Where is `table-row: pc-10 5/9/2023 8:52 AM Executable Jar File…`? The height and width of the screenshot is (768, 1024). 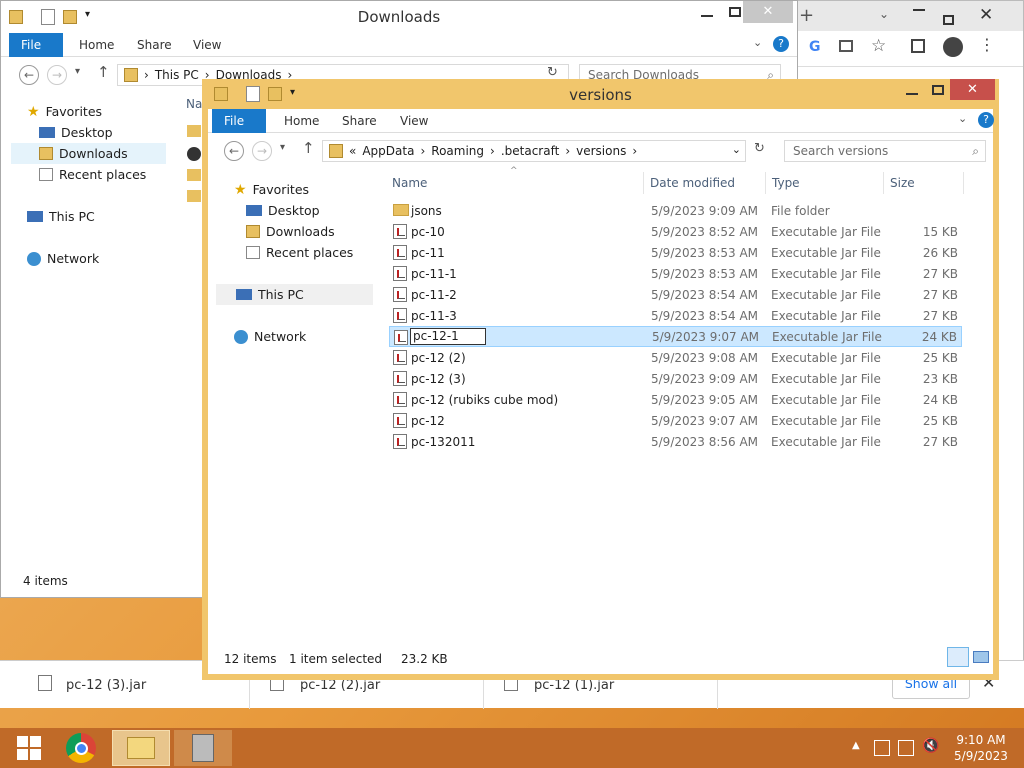
table-row: pc-10 5/9/2023 8:52 AM Executable Jar File… is located at coordinates (675, 231).